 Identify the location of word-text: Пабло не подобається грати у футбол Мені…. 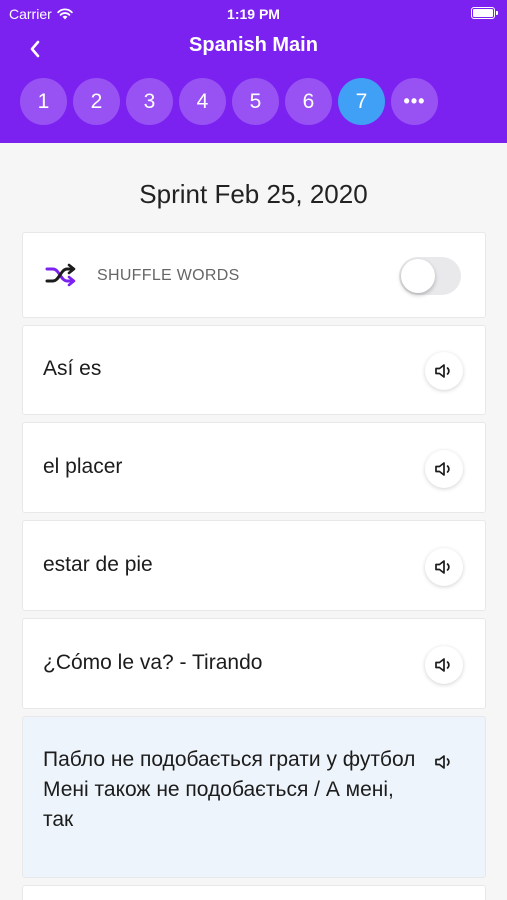
(233, 790).